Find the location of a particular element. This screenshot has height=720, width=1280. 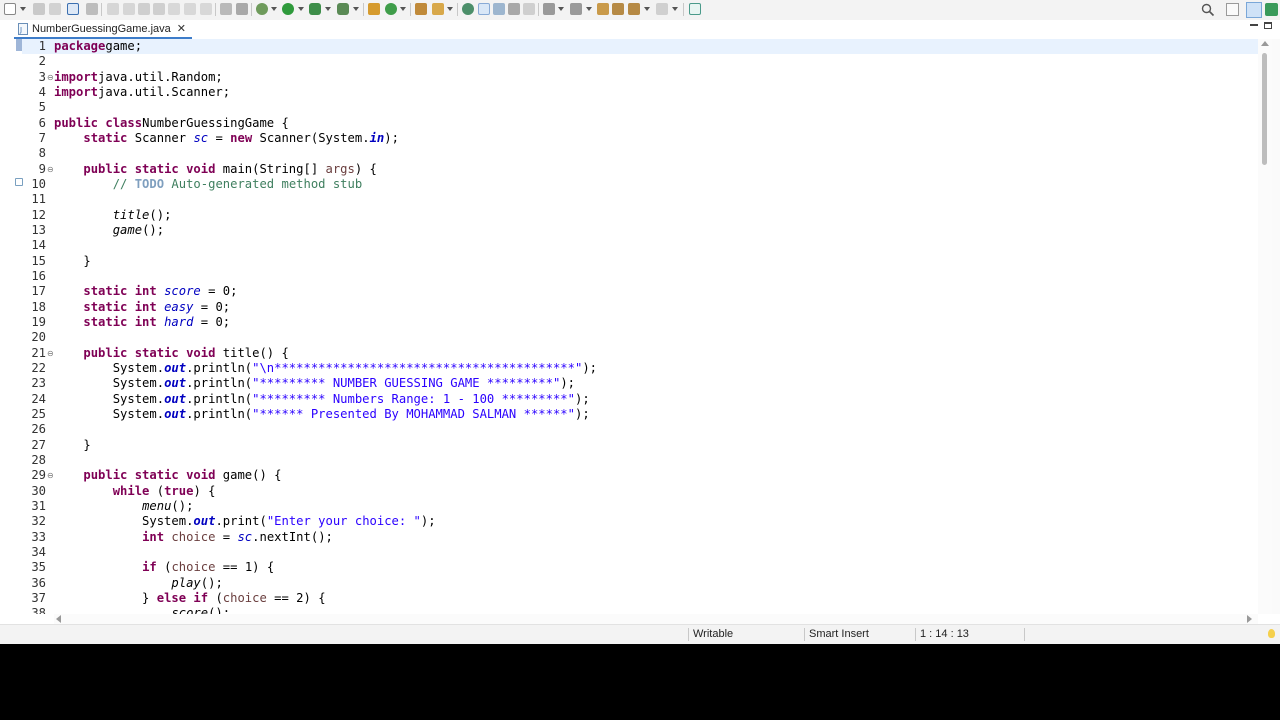

code-token: sc is located at coordinates (201, 137).